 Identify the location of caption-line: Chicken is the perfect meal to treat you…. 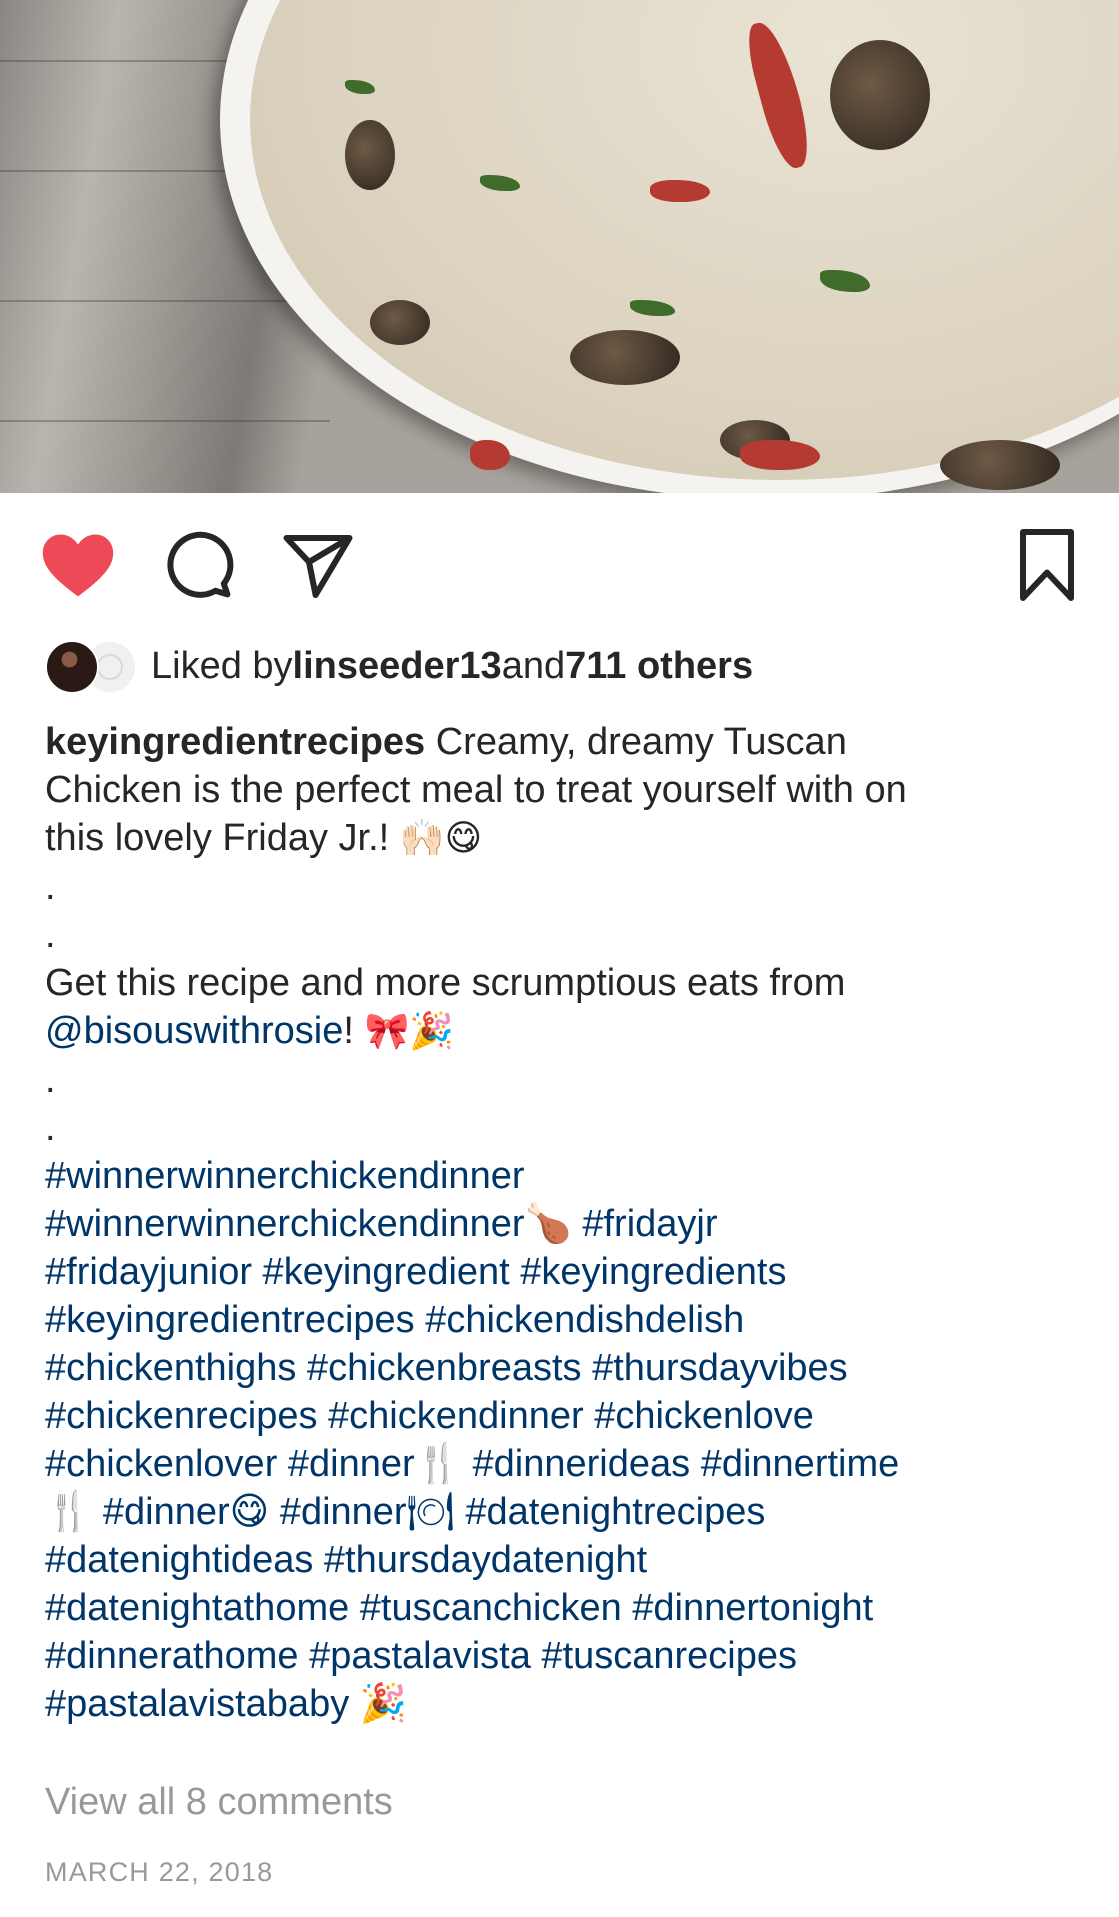
(476, 790).